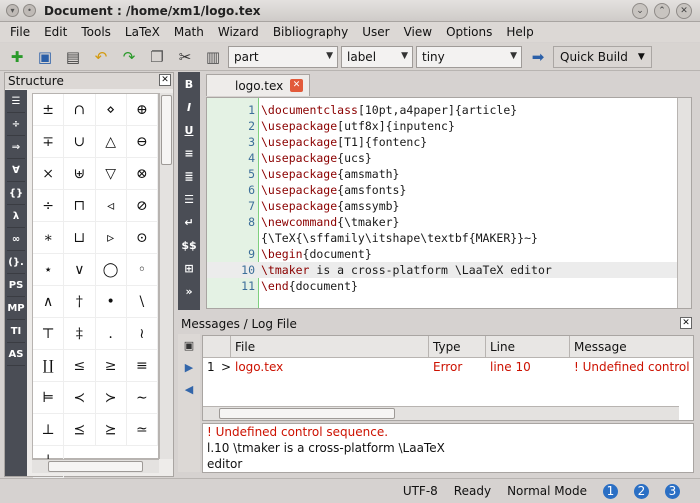 Image resolution: width=700 pixels, height=503 pixels. I want to click on symbol-cell: ⊨, so click(49, 398).